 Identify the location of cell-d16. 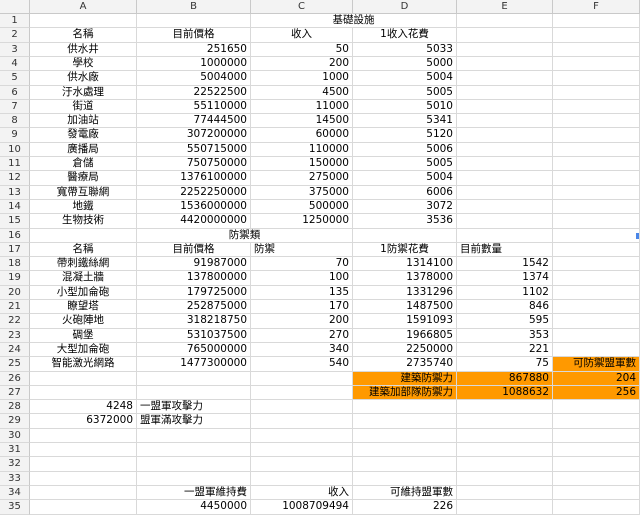
(405, 236).